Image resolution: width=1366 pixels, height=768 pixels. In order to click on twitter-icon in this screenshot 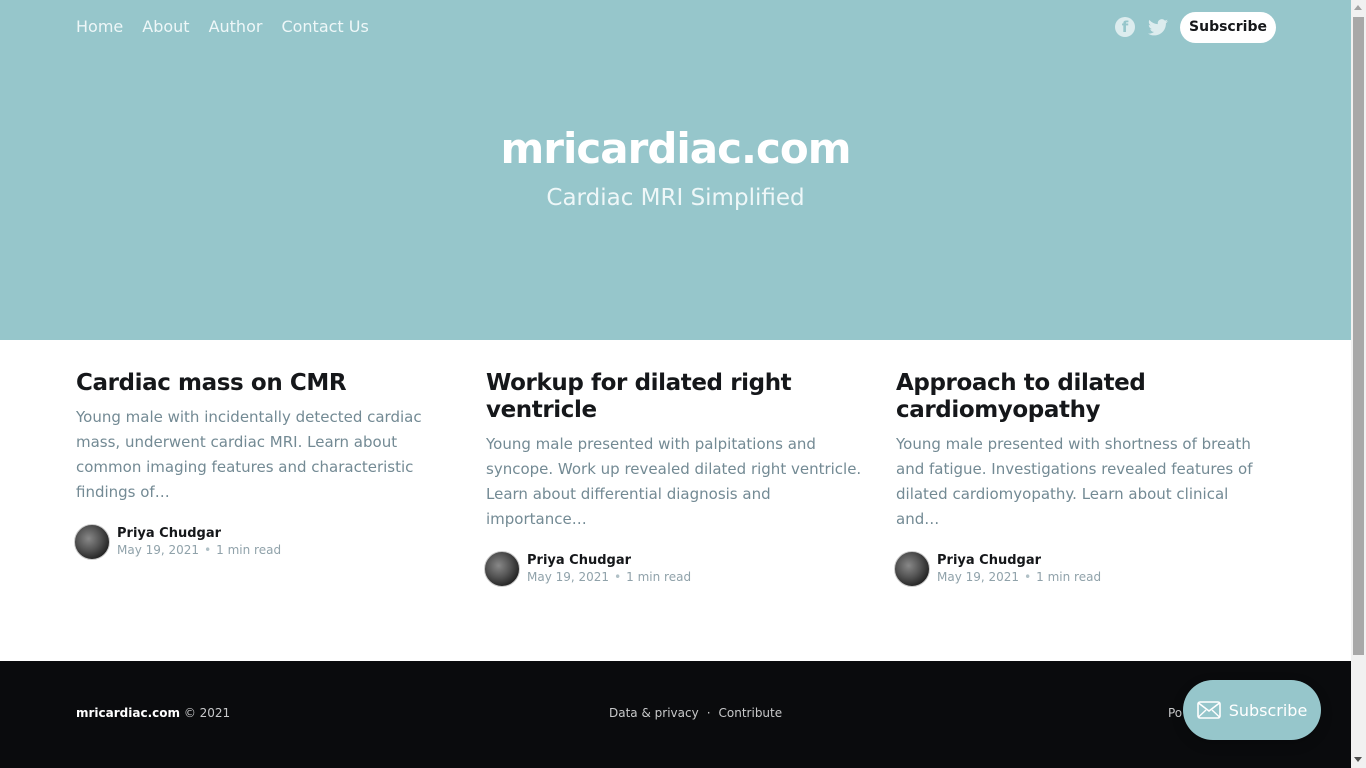, I will do `click(1158, 27)`.